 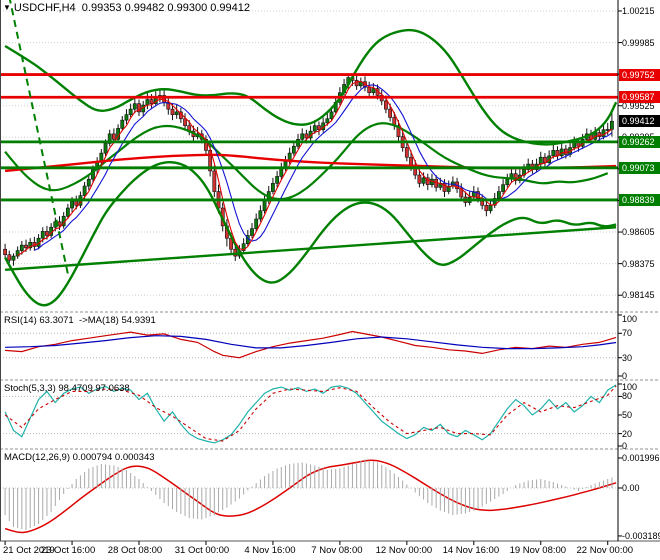 I want to click on stochastic-axis-label: 0, so click(x=625, y=446).